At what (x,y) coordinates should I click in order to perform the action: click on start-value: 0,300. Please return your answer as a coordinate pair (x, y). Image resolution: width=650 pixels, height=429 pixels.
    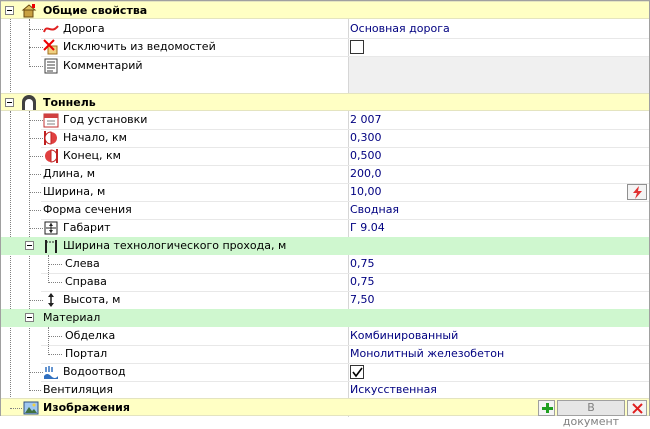
    Looking at the image, I should click on (366, 138).